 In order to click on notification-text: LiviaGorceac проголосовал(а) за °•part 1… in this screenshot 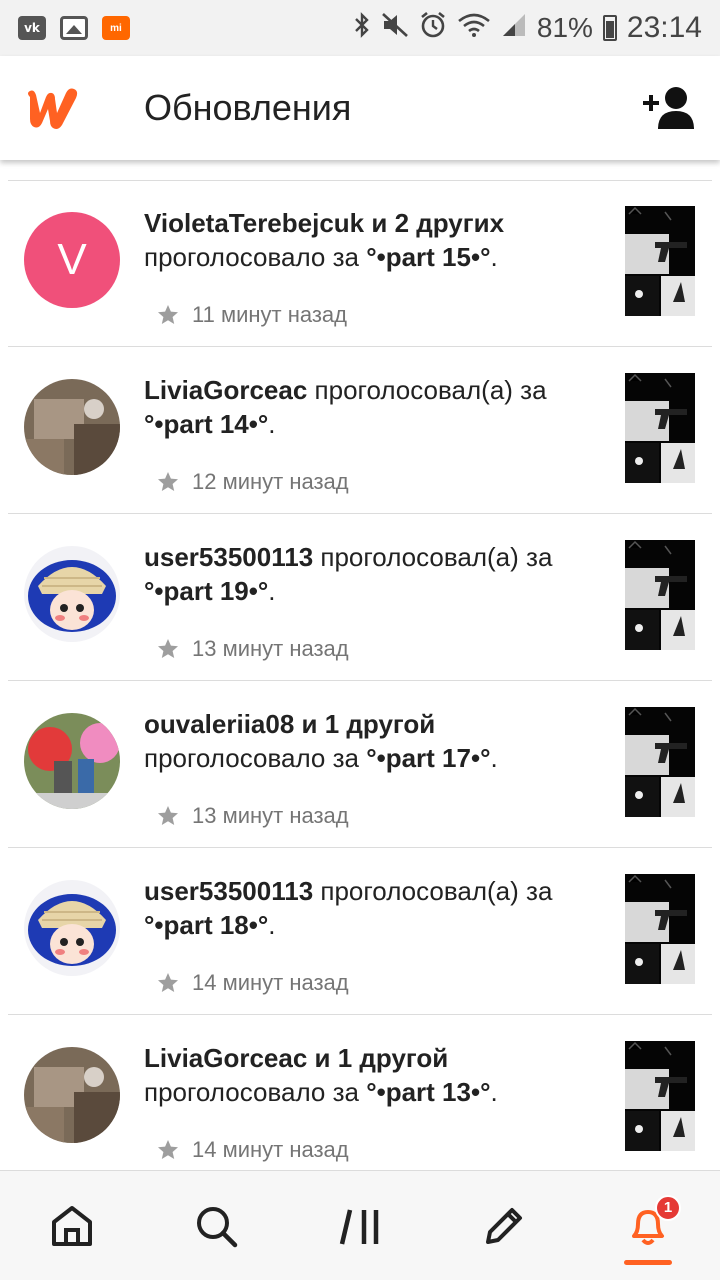, I will do `click(374, 407)`.